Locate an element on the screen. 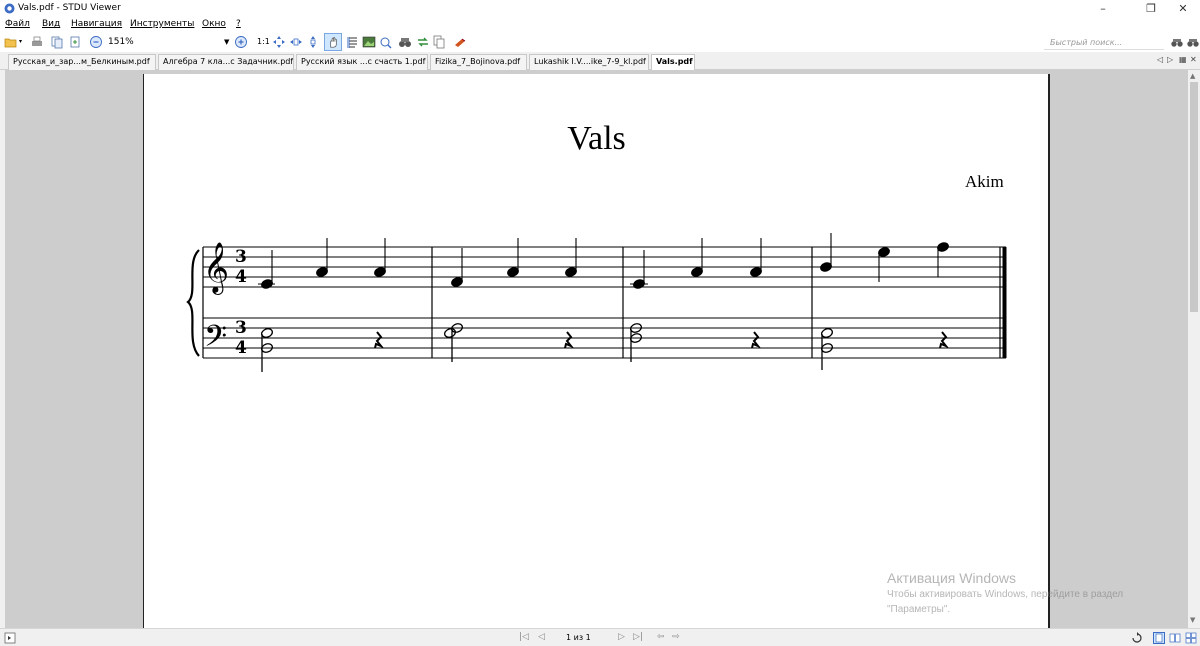  music-score: 𝄞 𝄢 3 4 3 4 is located at coordinates (596, 302).